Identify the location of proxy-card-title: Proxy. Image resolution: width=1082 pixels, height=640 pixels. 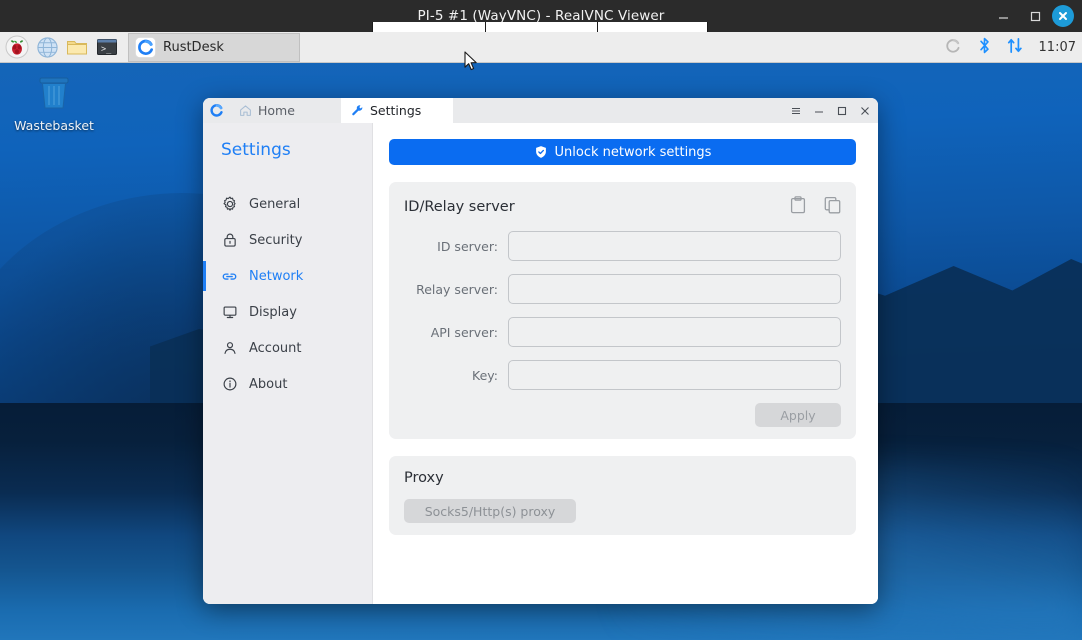
(424, 478).